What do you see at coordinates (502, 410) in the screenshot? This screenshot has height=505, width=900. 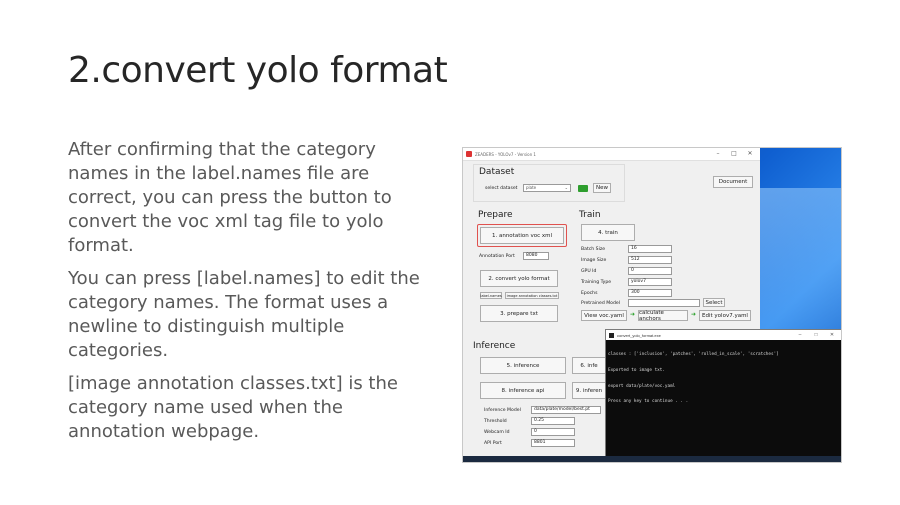 I see `inference-model-label: Inference Model` at bounding box center [502, 410].